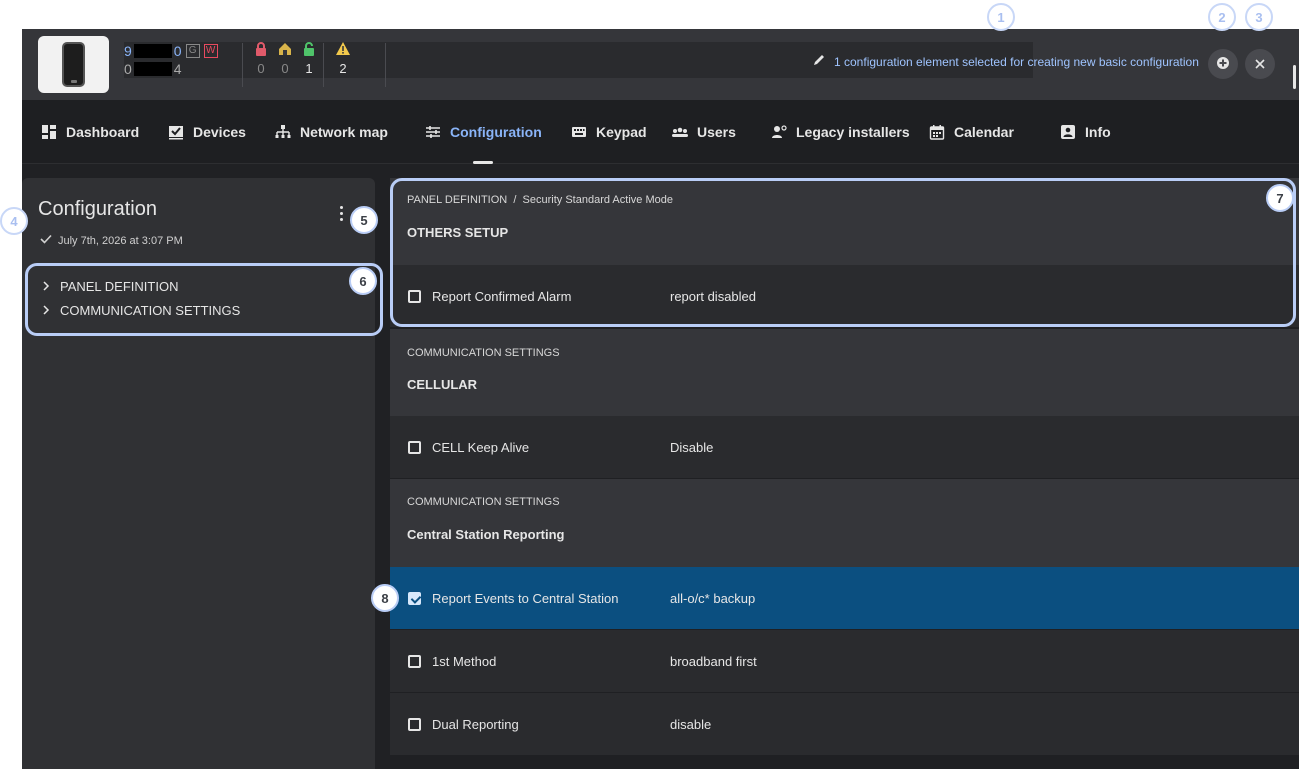 The image size is (1299, 769). Describe the element at coordinates (853, 132) in the screenshot. I see `tab-label: Legacy installers` at that location.